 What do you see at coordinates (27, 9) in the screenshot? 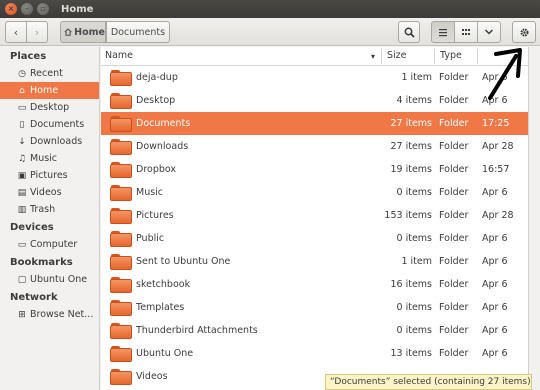
I see `minimize-icon: –` at bounding box center [27, 9].